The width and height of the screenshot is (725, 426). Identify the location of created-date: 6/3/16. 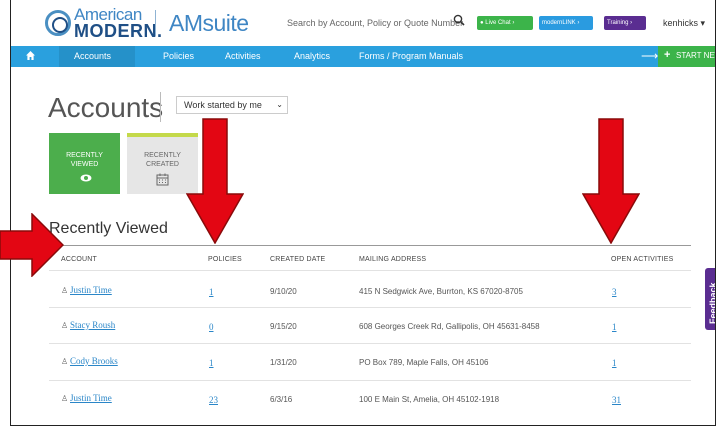
(281, 399).